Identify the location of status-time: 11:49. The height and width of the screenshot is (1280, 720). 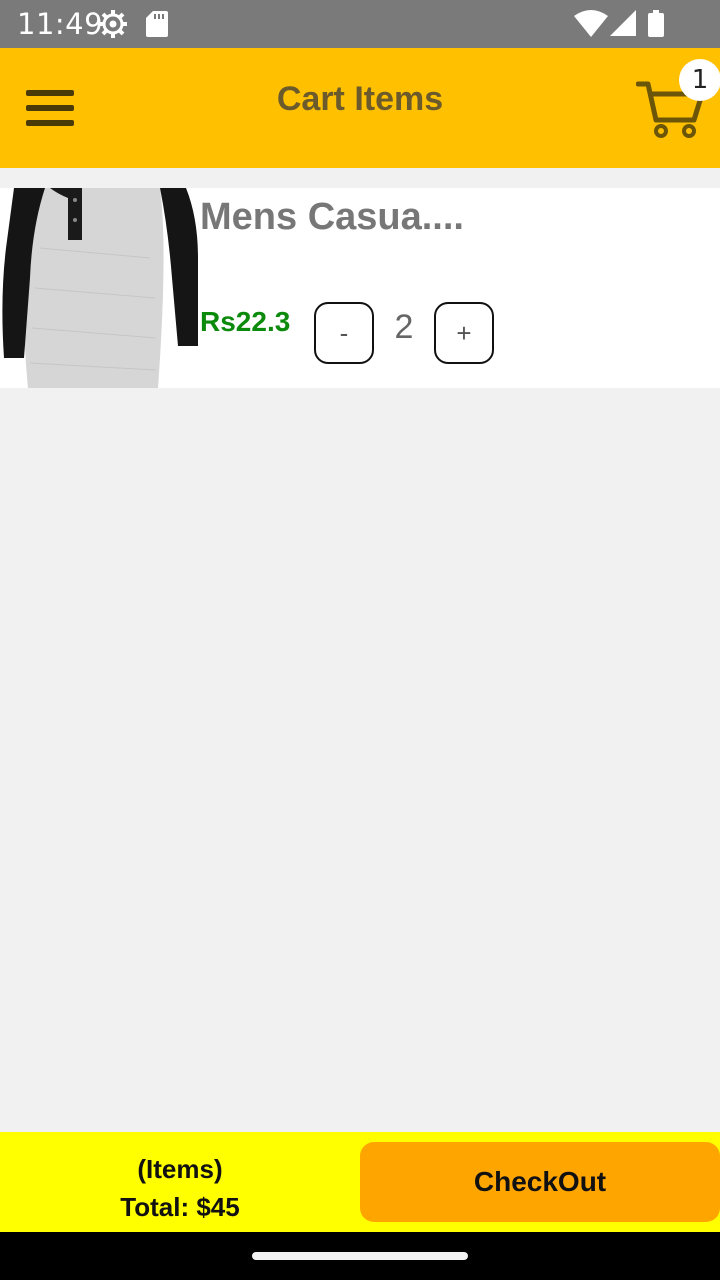
(60, 24).